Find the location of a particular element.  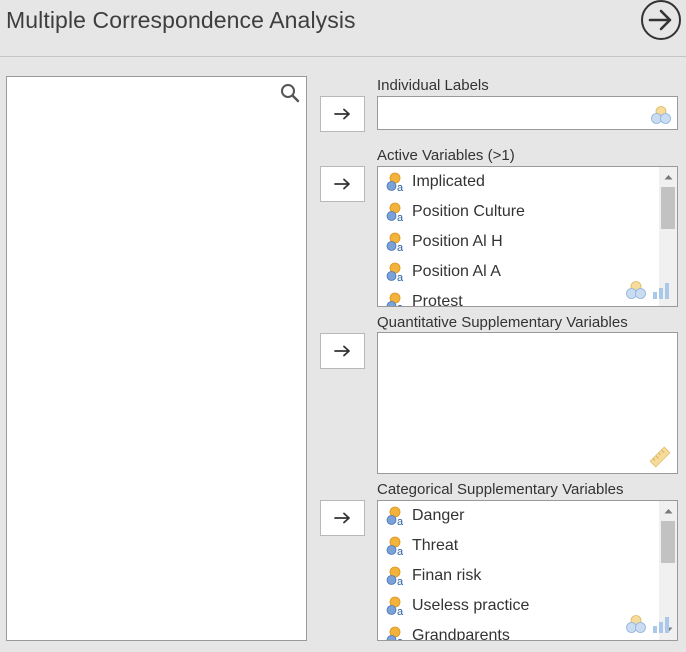

individual-labels-label: Individual Labels is located at coordinates (433, 85).